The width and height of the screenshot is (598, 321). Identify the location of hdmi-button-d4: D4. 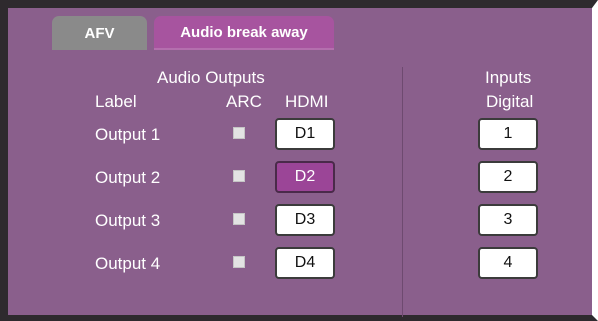
(305, 263).